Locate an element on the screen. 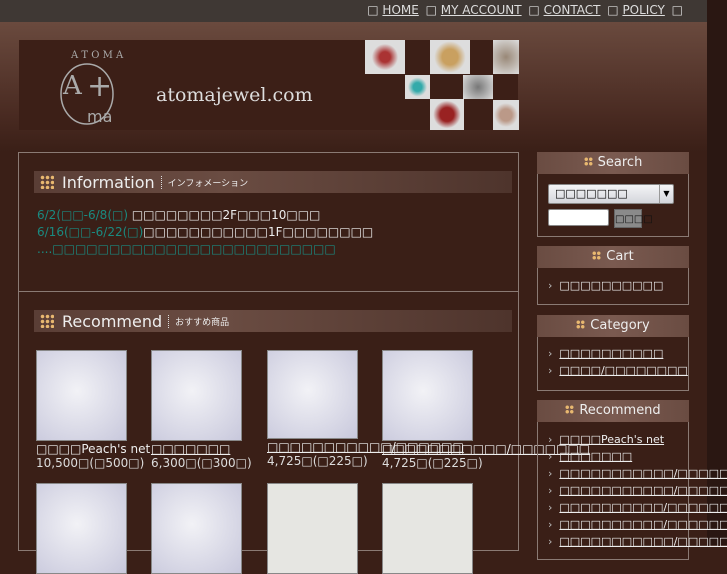  search-input is located at coordinates (578, 217).